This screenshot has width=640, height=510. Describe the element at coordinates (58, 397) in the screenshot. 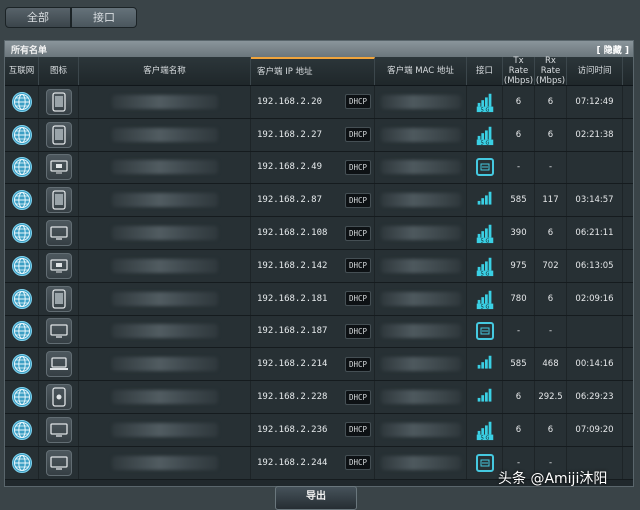

I see `mac-icon` at that location.